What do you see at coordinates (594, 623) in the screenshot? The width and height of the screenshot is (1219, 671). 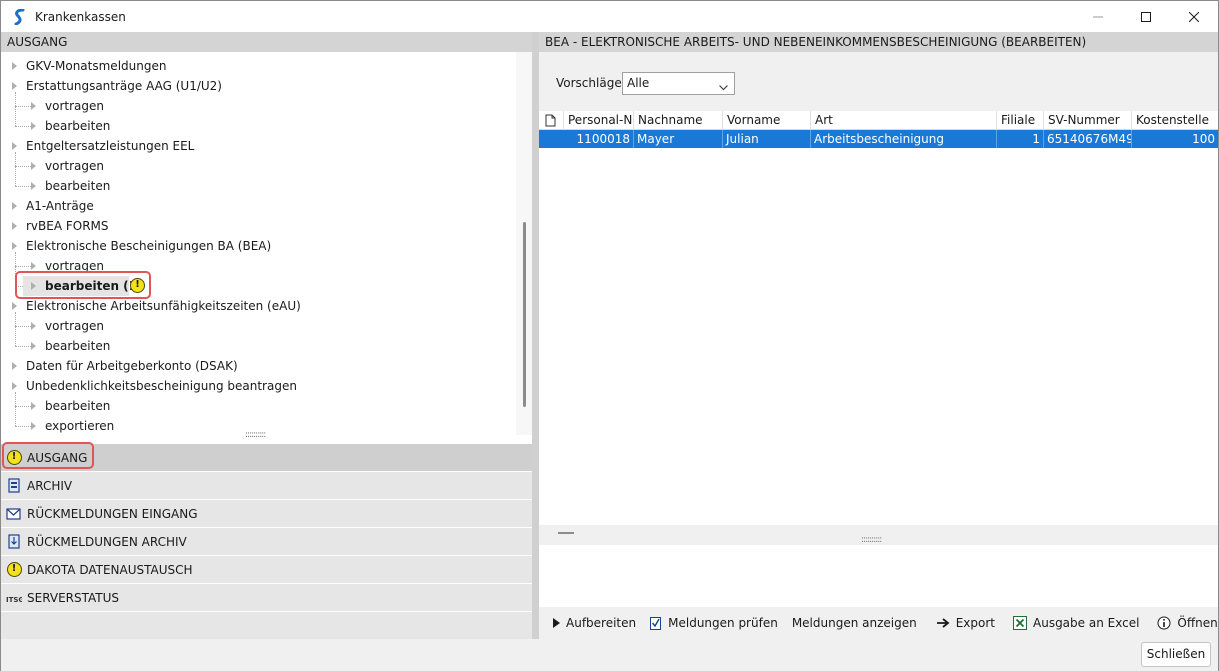 I see `aufbereiten-button: Aufbereiten` at bounding box center [594, 623].